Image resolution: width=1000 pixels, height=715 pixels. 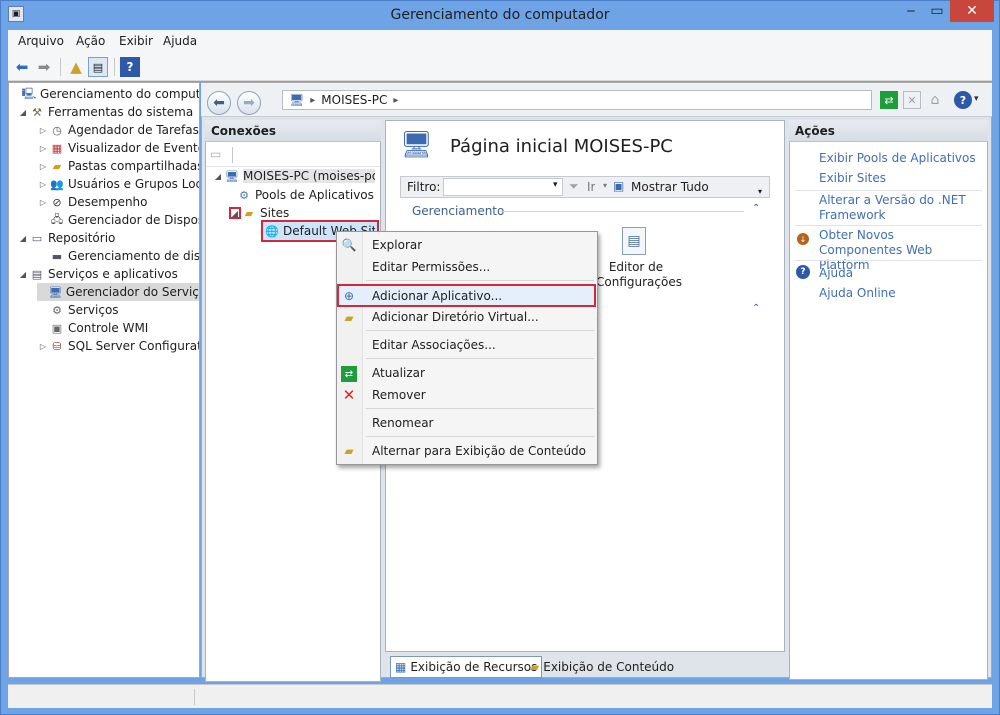 I want to click on menu-ajuda: Ajuda, so click(x=180, y=41).